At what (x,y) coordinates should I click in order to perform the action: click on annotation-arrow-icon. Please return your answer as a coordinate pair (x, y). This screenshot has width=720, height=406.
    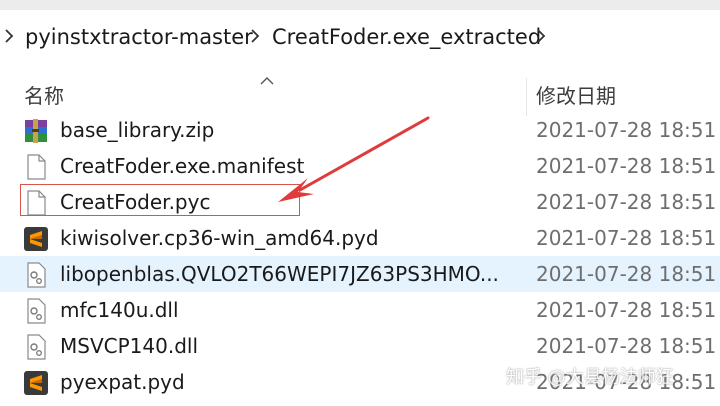
    Looking at the image, I should click on (355, 160).